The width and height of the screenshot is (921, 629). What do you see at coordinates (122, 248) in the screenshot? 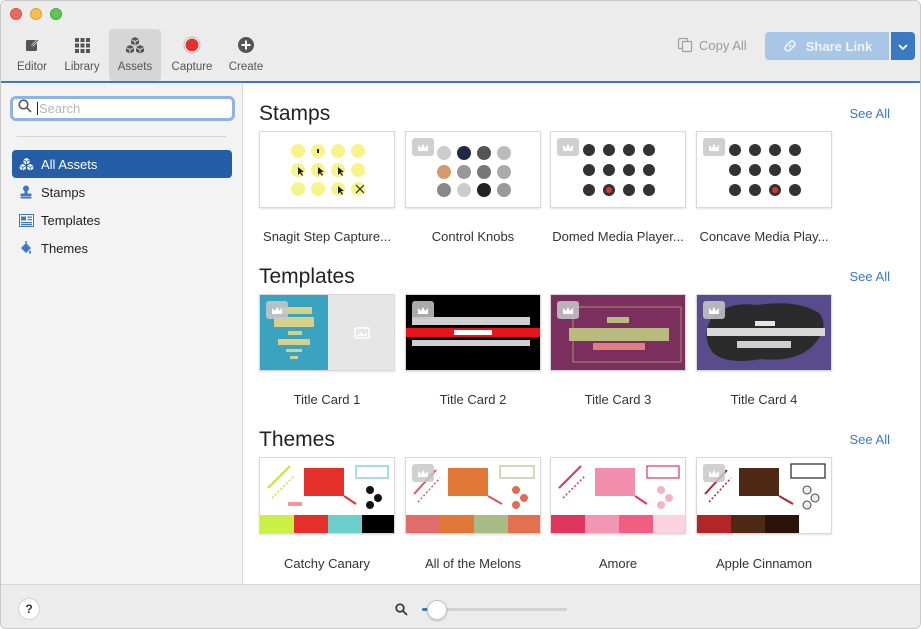
I see `sidebar-item-themes: Themes` at bounding box center [122, 248].